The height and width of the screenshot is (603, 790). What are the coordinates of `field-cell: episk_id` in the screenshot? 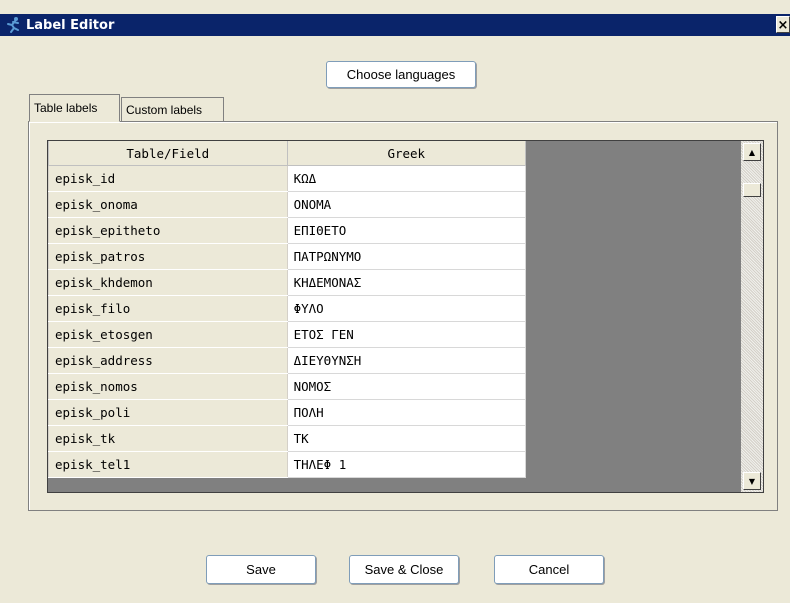 It's located at (168, 178).